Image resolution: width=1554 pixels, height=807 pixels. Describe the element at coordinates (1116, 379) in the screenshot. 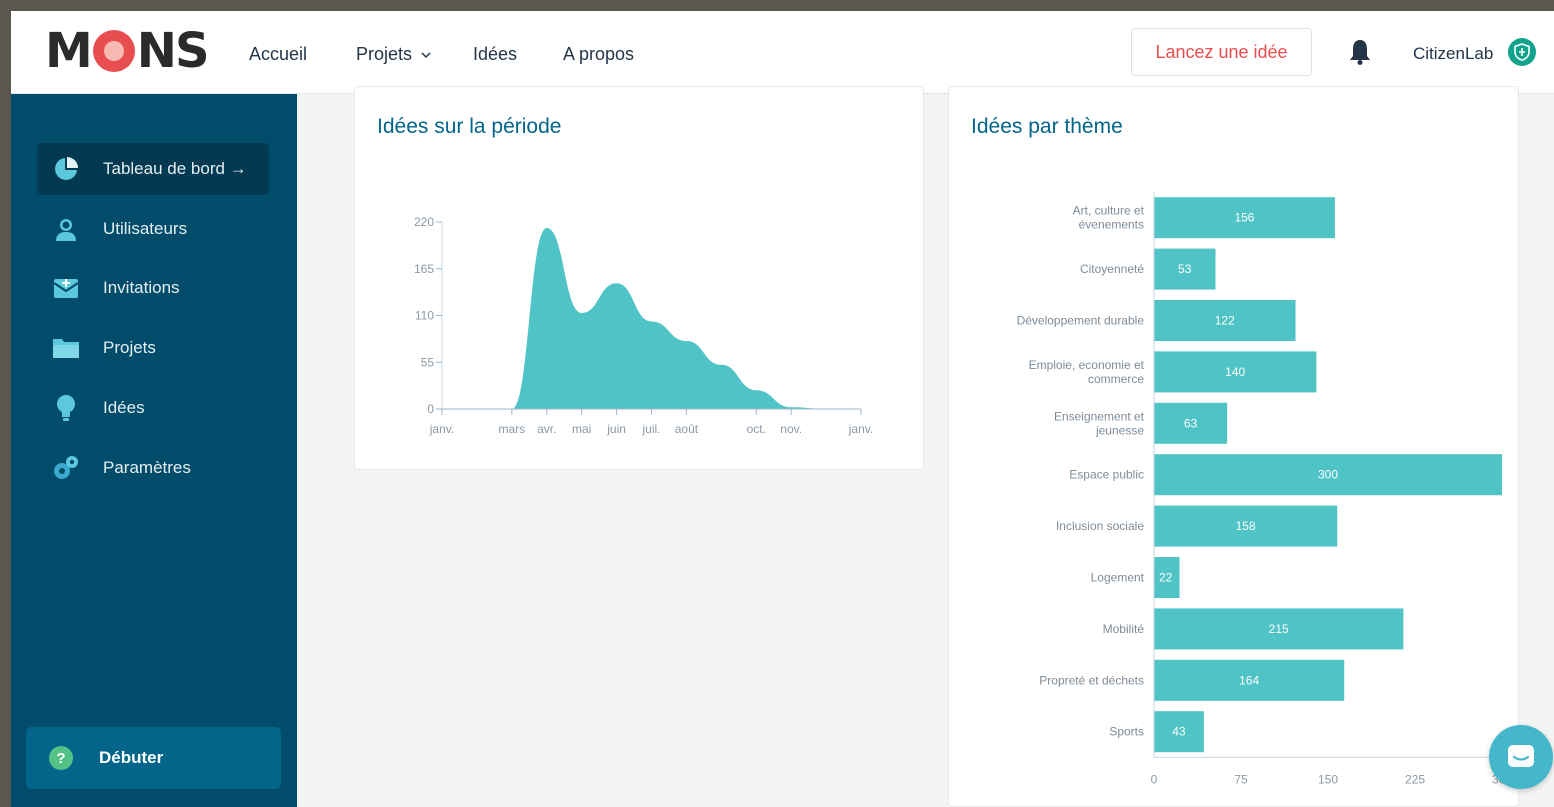

I see `category-label: commerce` at that location.